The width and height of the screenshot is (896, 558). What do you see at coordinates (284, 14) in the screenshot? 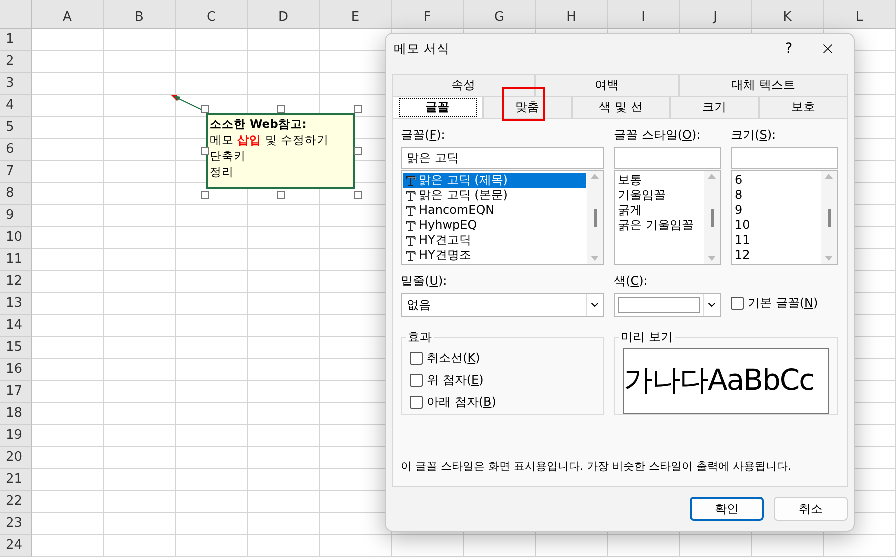
I see `column-header: D` at bounding box center [284, 14].